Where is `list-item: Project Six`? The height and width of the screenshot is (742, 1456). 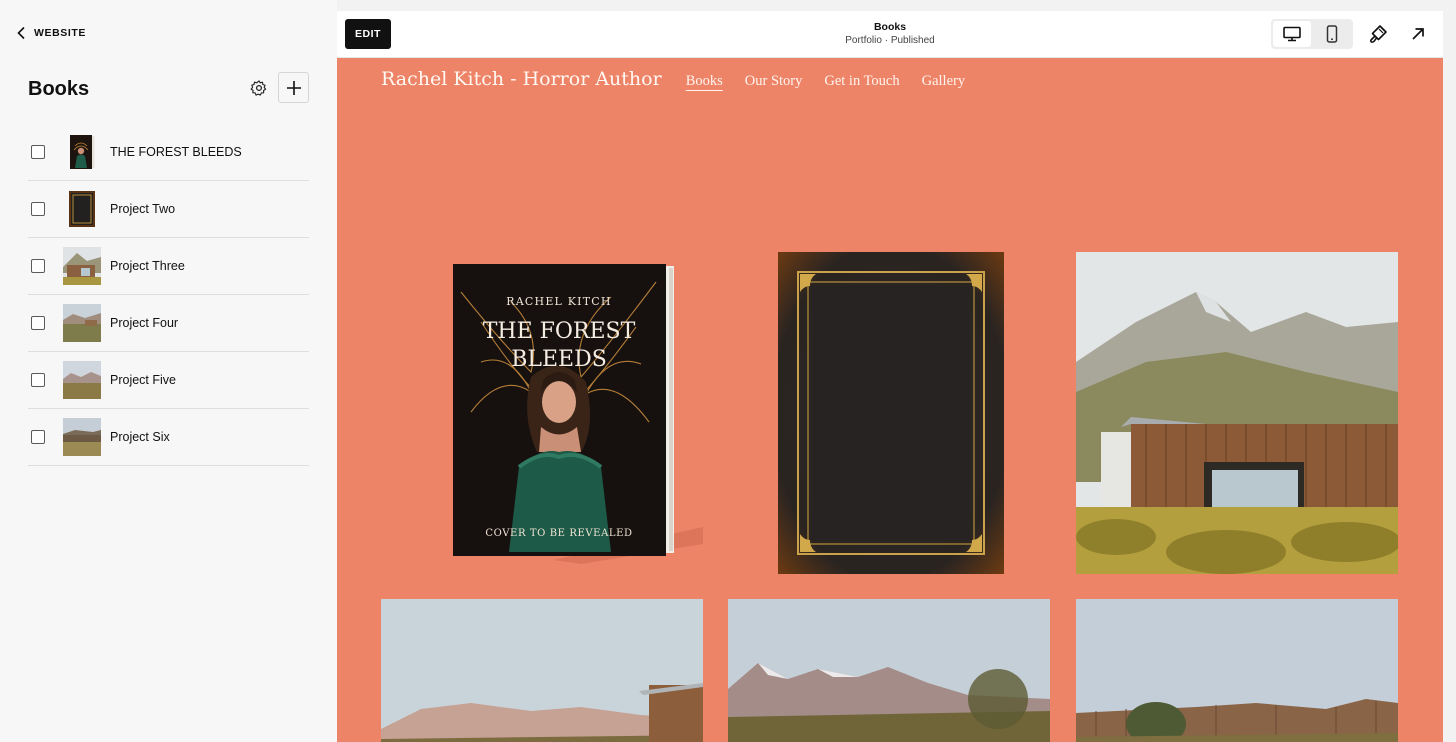
list-item: Project Six is located at coordinates (168, 437).